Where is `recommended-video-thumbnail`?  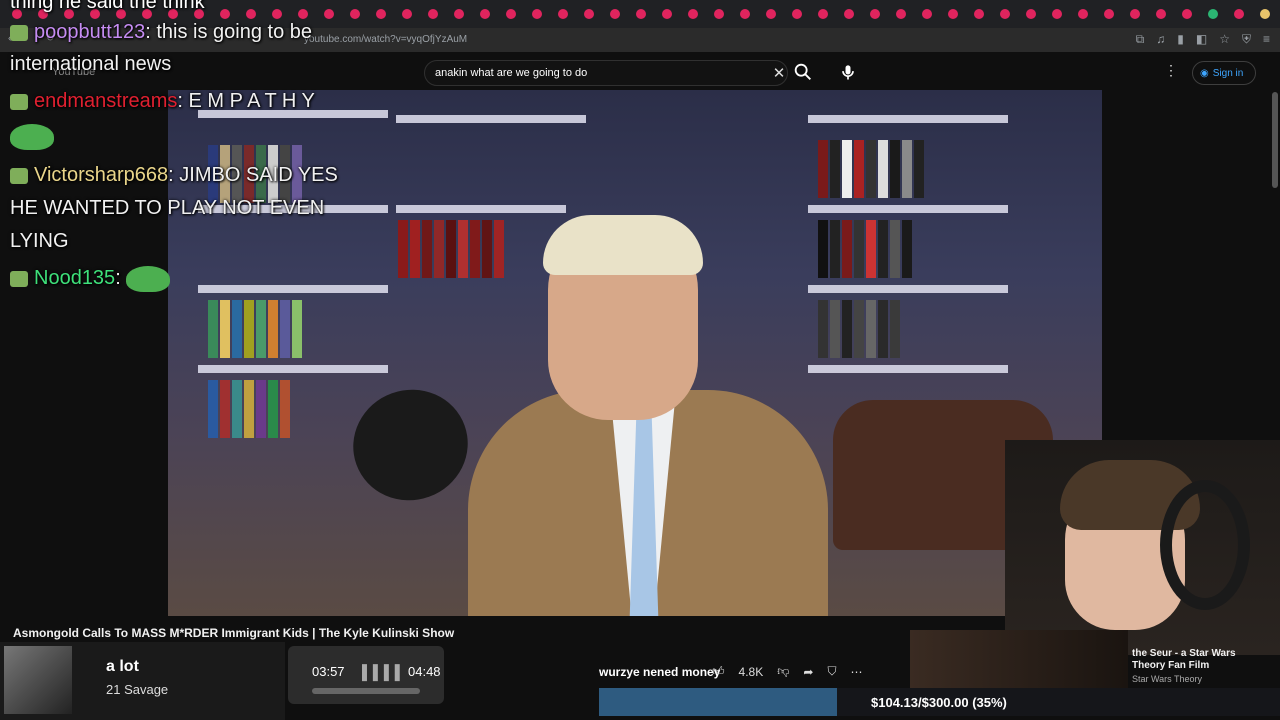 recommended-video-thumbnail is located at coordinates (1019, 660).